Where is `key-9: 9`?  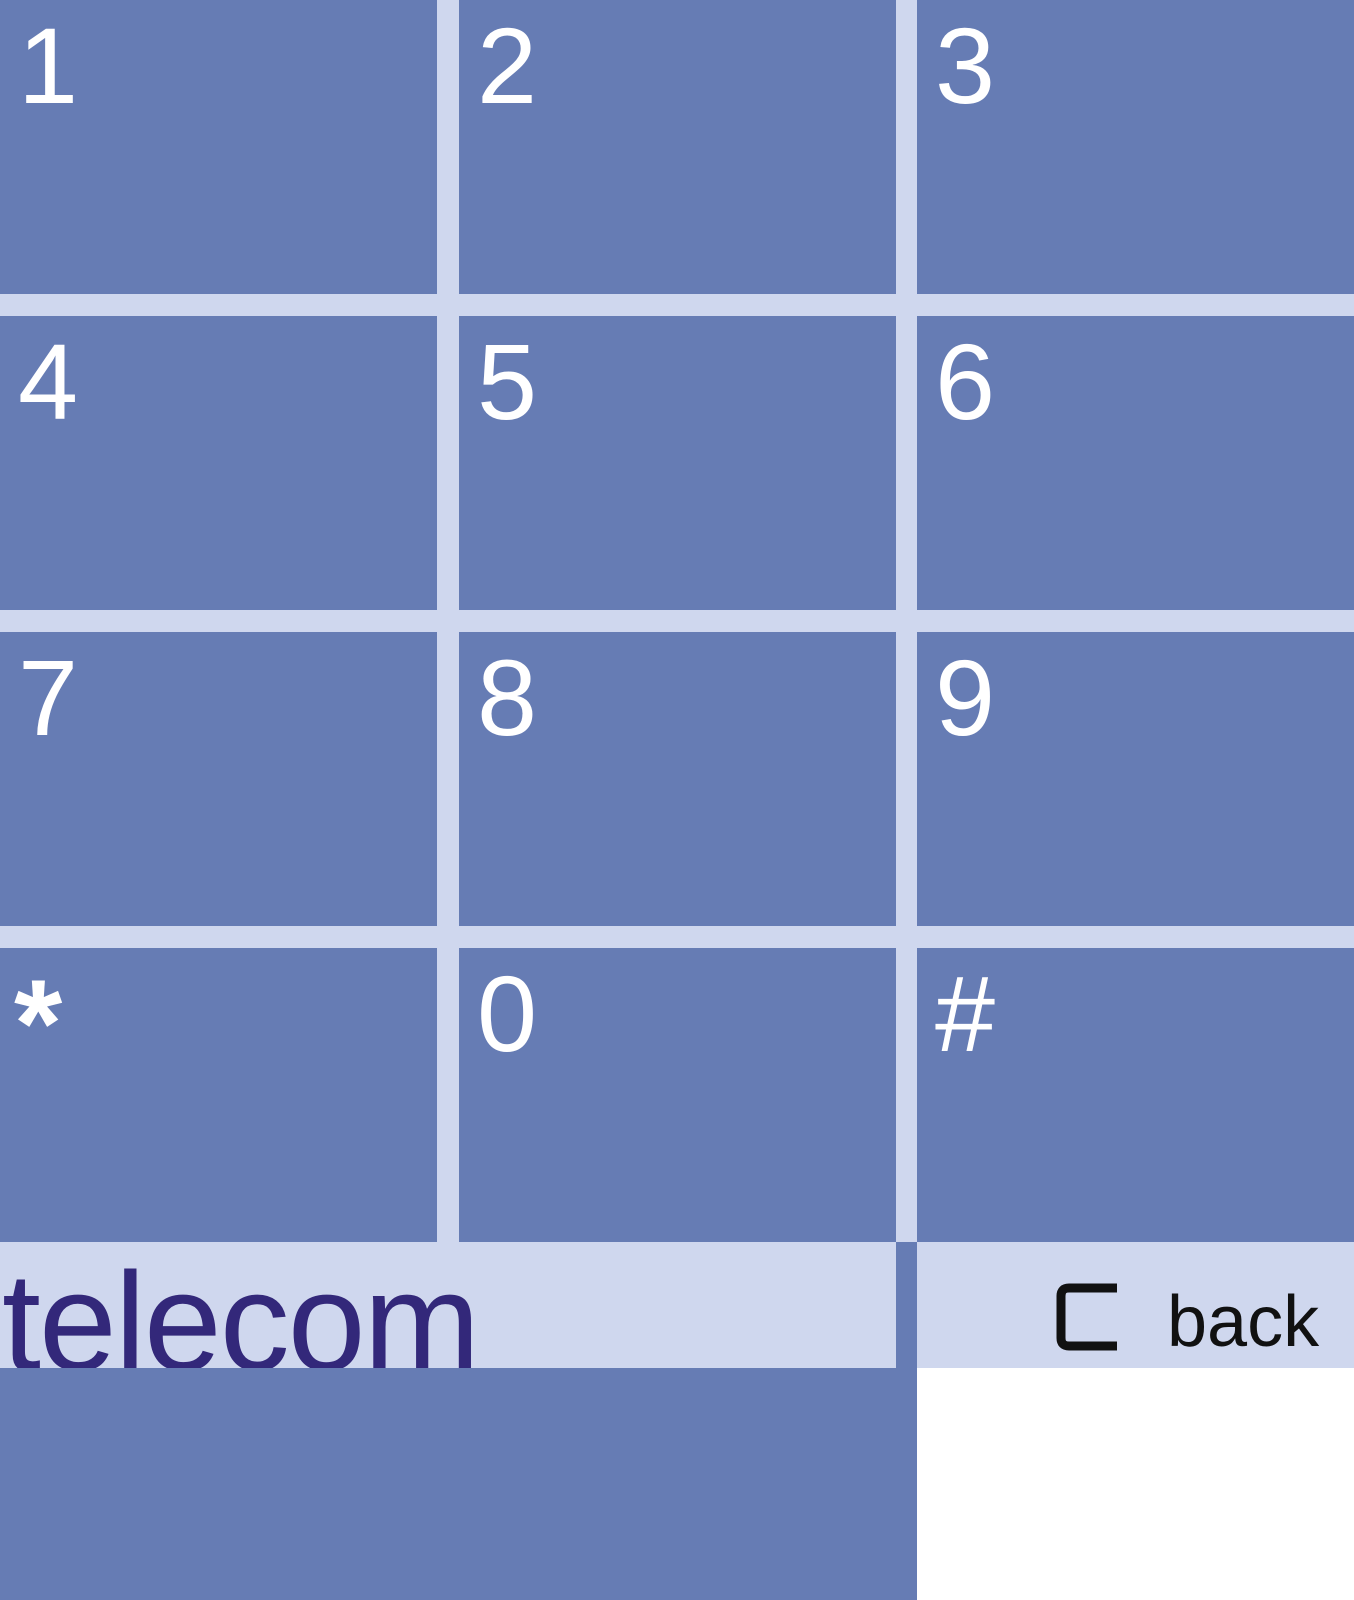
key-9: 9 is located at coordinates (1135, 779).